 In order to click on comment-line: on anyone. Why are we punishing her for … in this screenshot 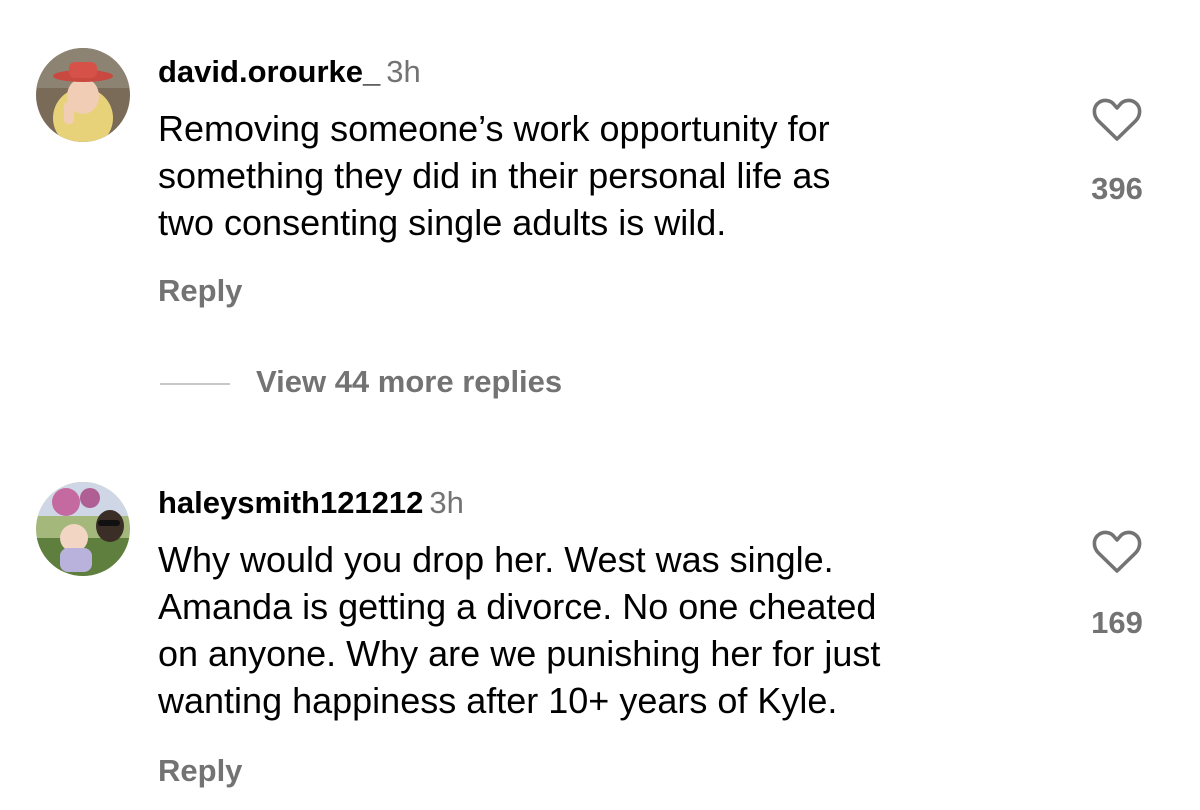, I will do `click(519, 653)`.